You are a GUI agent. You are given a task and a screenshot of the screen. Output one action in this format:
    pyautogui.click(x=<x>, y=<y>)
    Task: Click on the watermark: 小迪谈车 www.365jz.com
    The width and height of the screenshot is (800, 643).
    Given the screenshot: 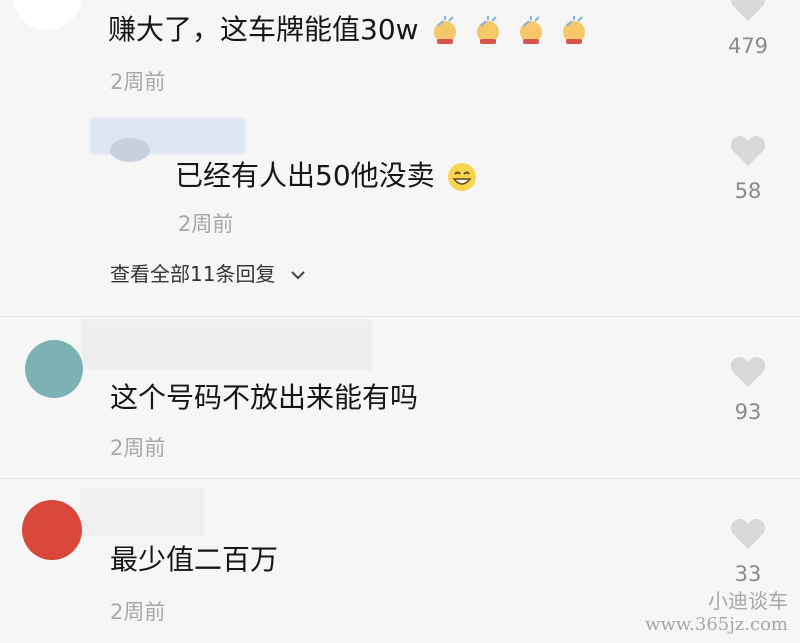 What is the action you would take?
    pyautogui.click(x=716, y=613)
    